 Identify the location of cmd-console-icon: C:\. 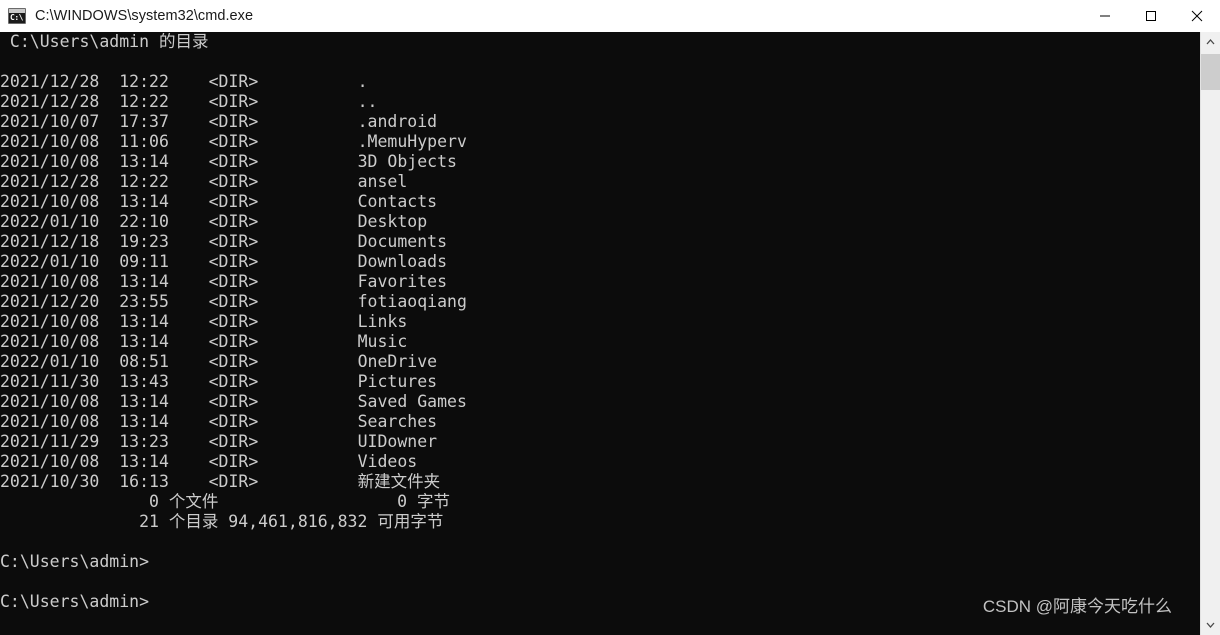
(17, 16).